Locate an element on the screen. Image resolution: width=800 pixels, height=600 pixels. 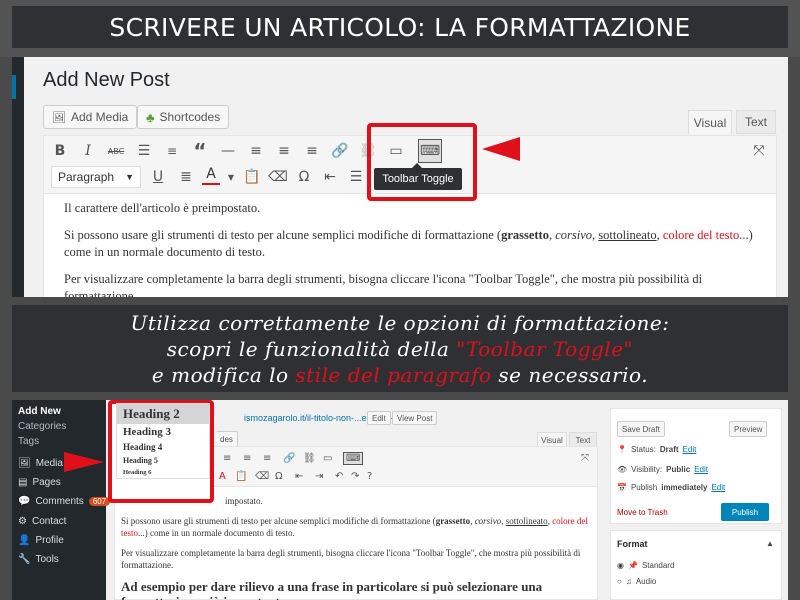
sidebar-item-tags: Tags is located at coordinates (28, 441).